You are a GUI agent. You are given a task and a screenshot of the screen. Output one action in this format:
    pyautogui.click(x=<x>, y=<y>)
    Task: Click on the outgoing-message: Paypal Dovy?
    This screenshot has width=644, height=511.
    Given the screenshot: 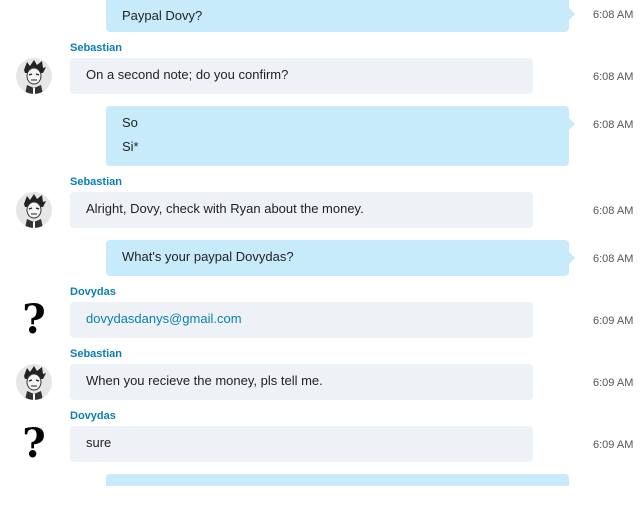 What is the action you would take?
    pyautogui.click(x=340, y=16)
    